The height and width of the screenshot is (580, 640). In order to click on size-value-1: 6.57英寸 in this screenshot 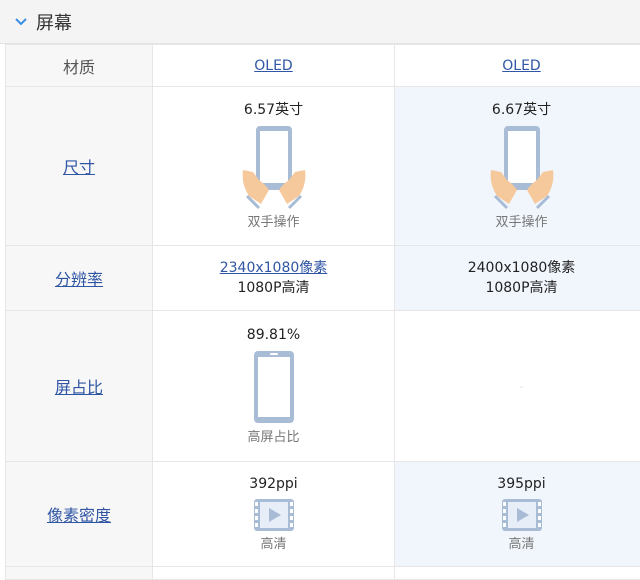, I will do `click(273, 110)`.